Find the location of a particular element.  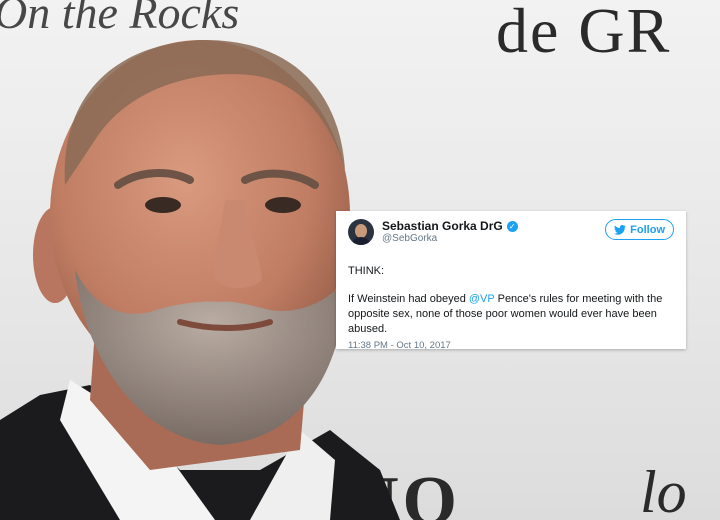

author-display-name: Sebastian Gorka DrG is located at coordinates (442, 226).